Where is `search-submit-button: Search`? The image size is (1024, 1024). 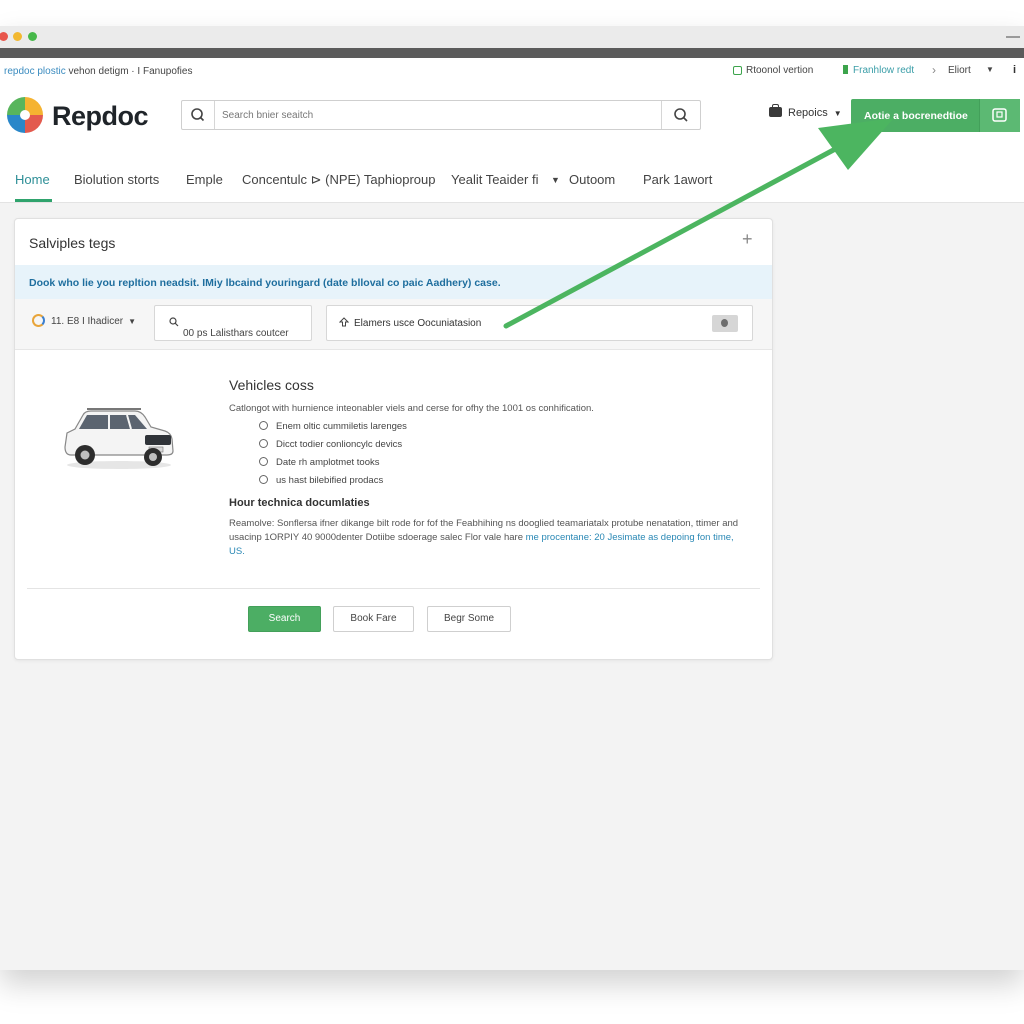
search-submit-button: Search is located at coordinates (284, 619).